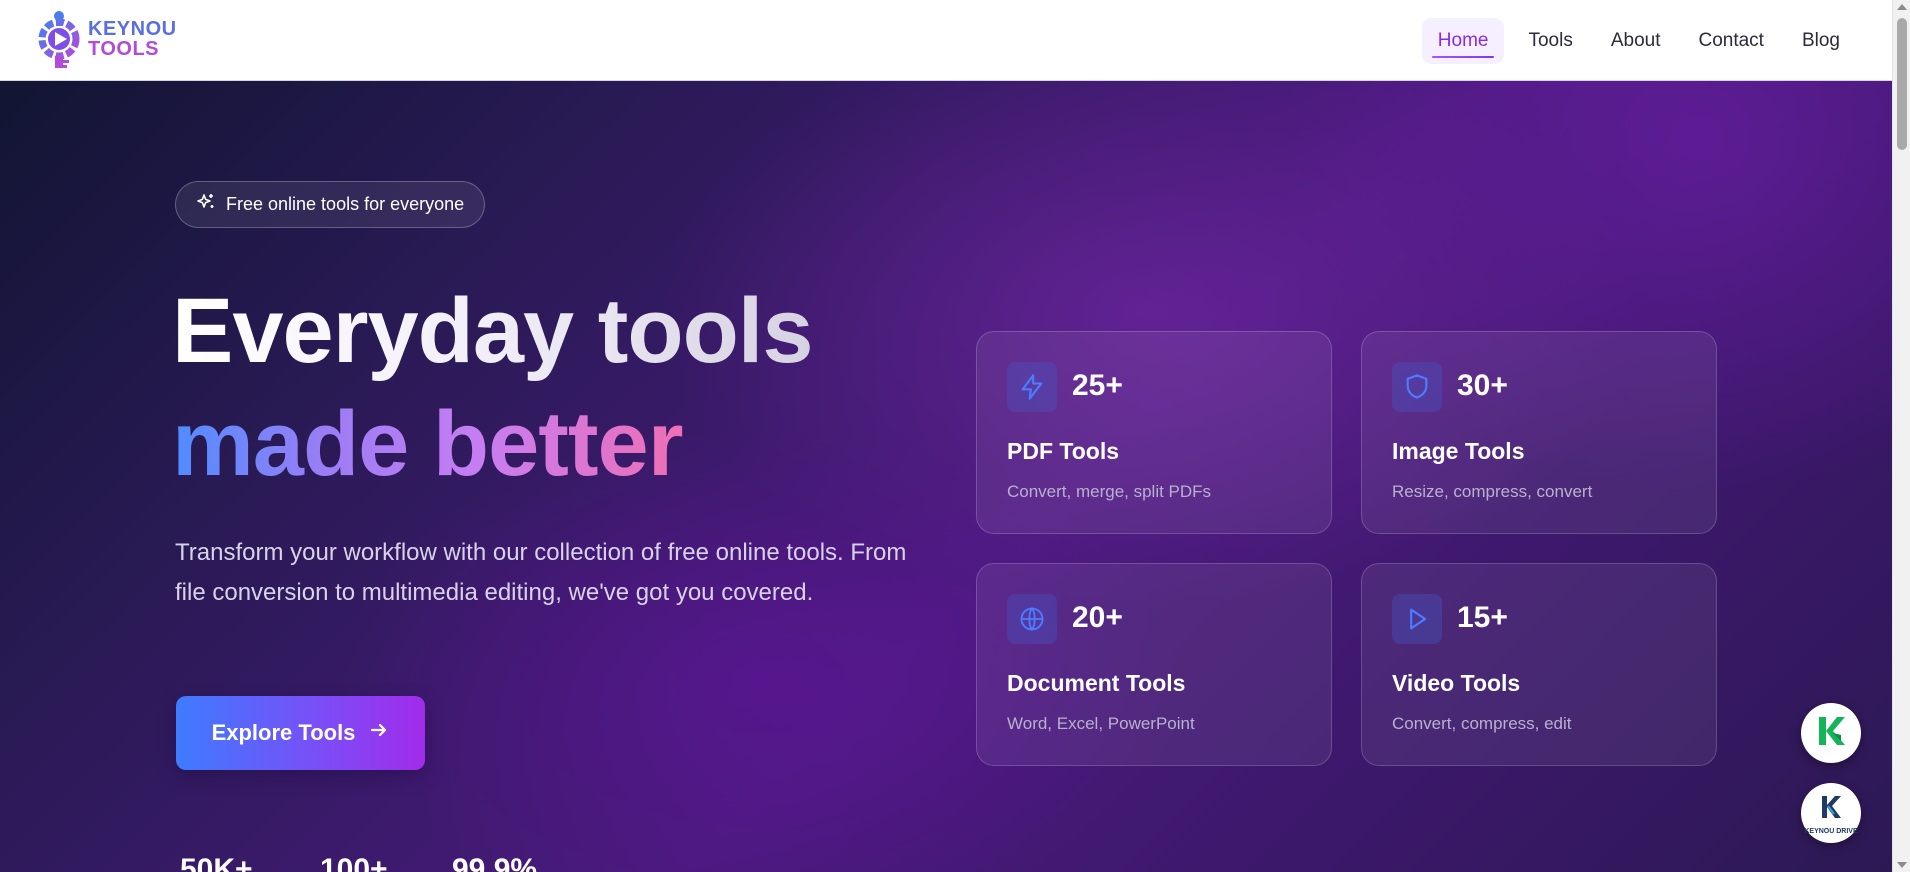 This screenshot has height=872, width=1910. I want to click on arrow-right-icon, so click(379, 733).